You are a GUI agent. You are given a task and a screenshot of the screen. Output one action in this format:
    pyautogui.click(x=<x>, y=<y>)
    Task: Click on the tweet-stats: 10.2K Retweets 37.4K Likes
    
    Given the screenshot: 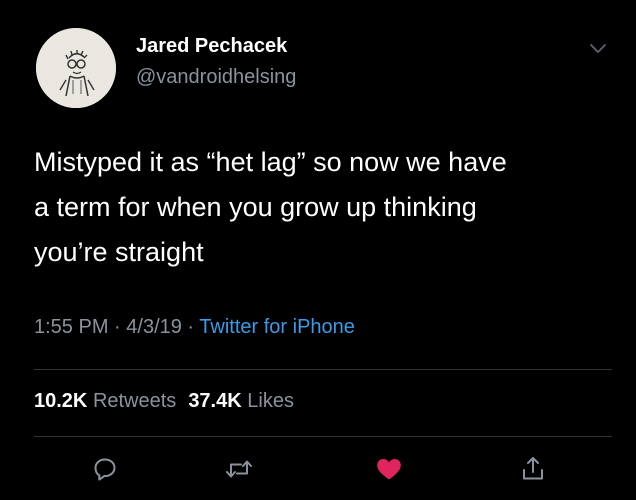 What is the action you would take?
    pyautogui.click(x=164, y=401)
    